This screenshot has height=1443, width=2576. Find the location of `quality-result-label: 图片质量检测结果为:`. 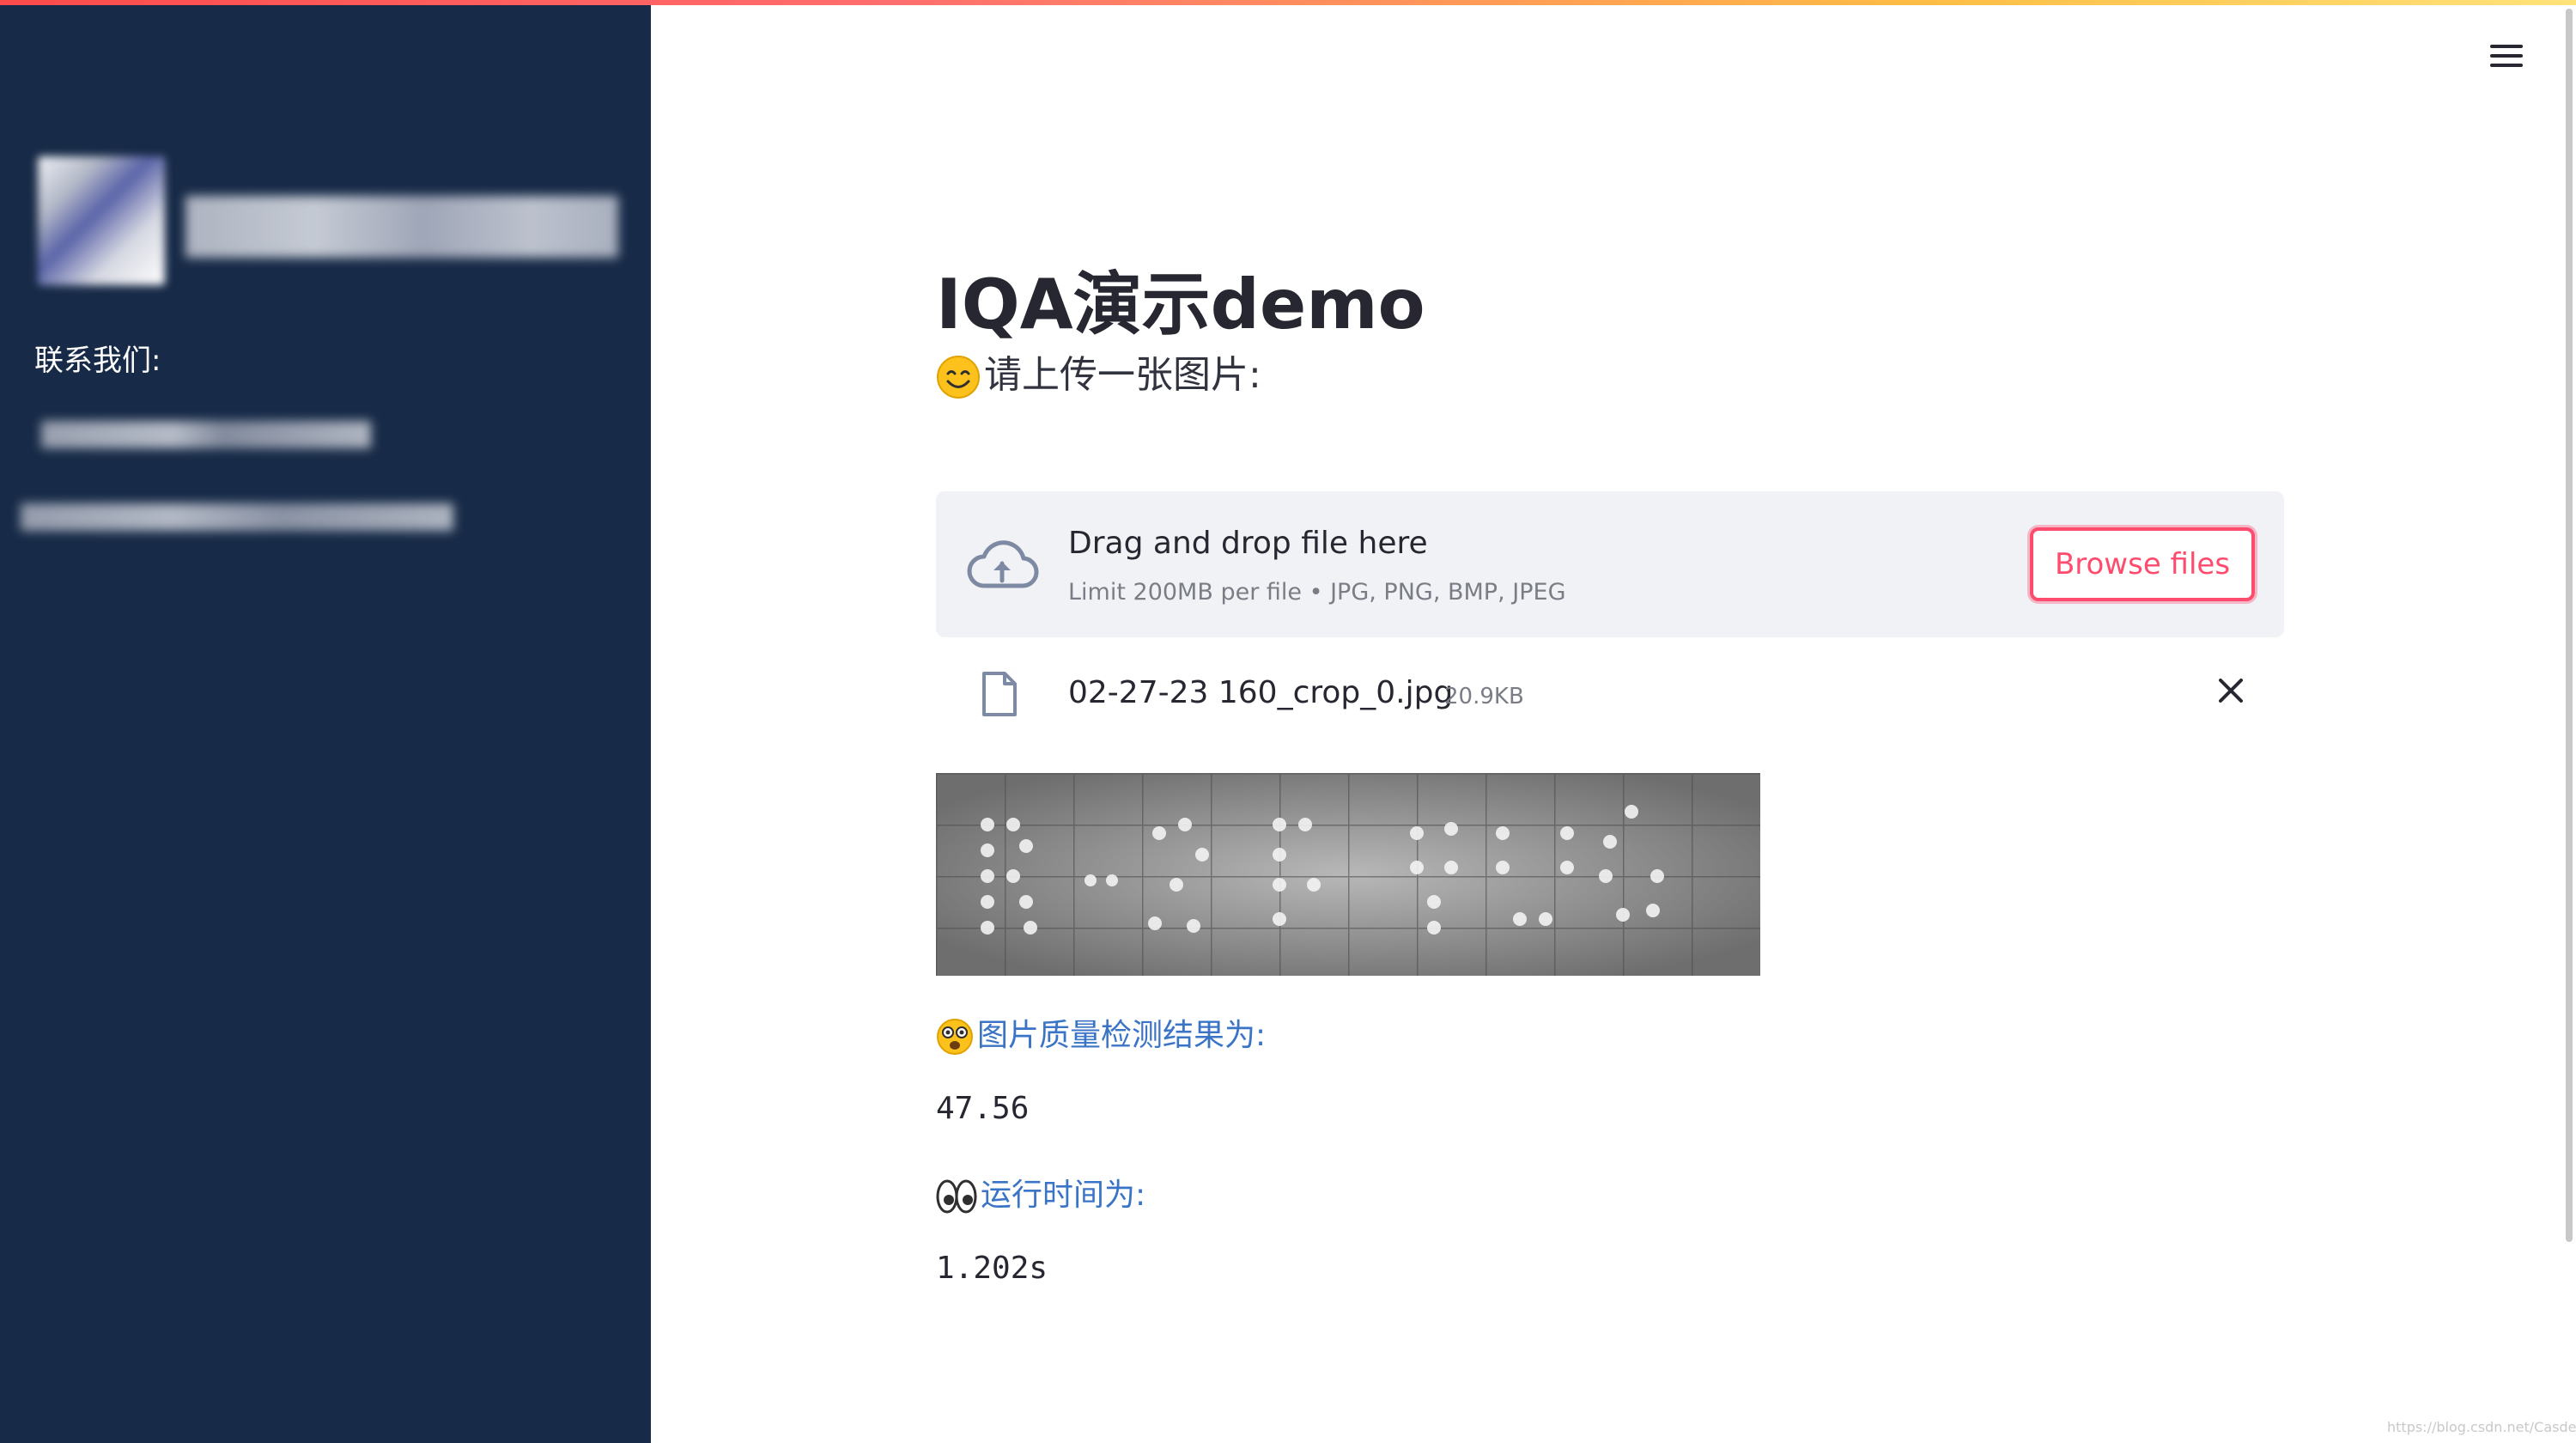

quality-result-label: 图片质量检测结果为: is located at coordinates (1101, 1033).